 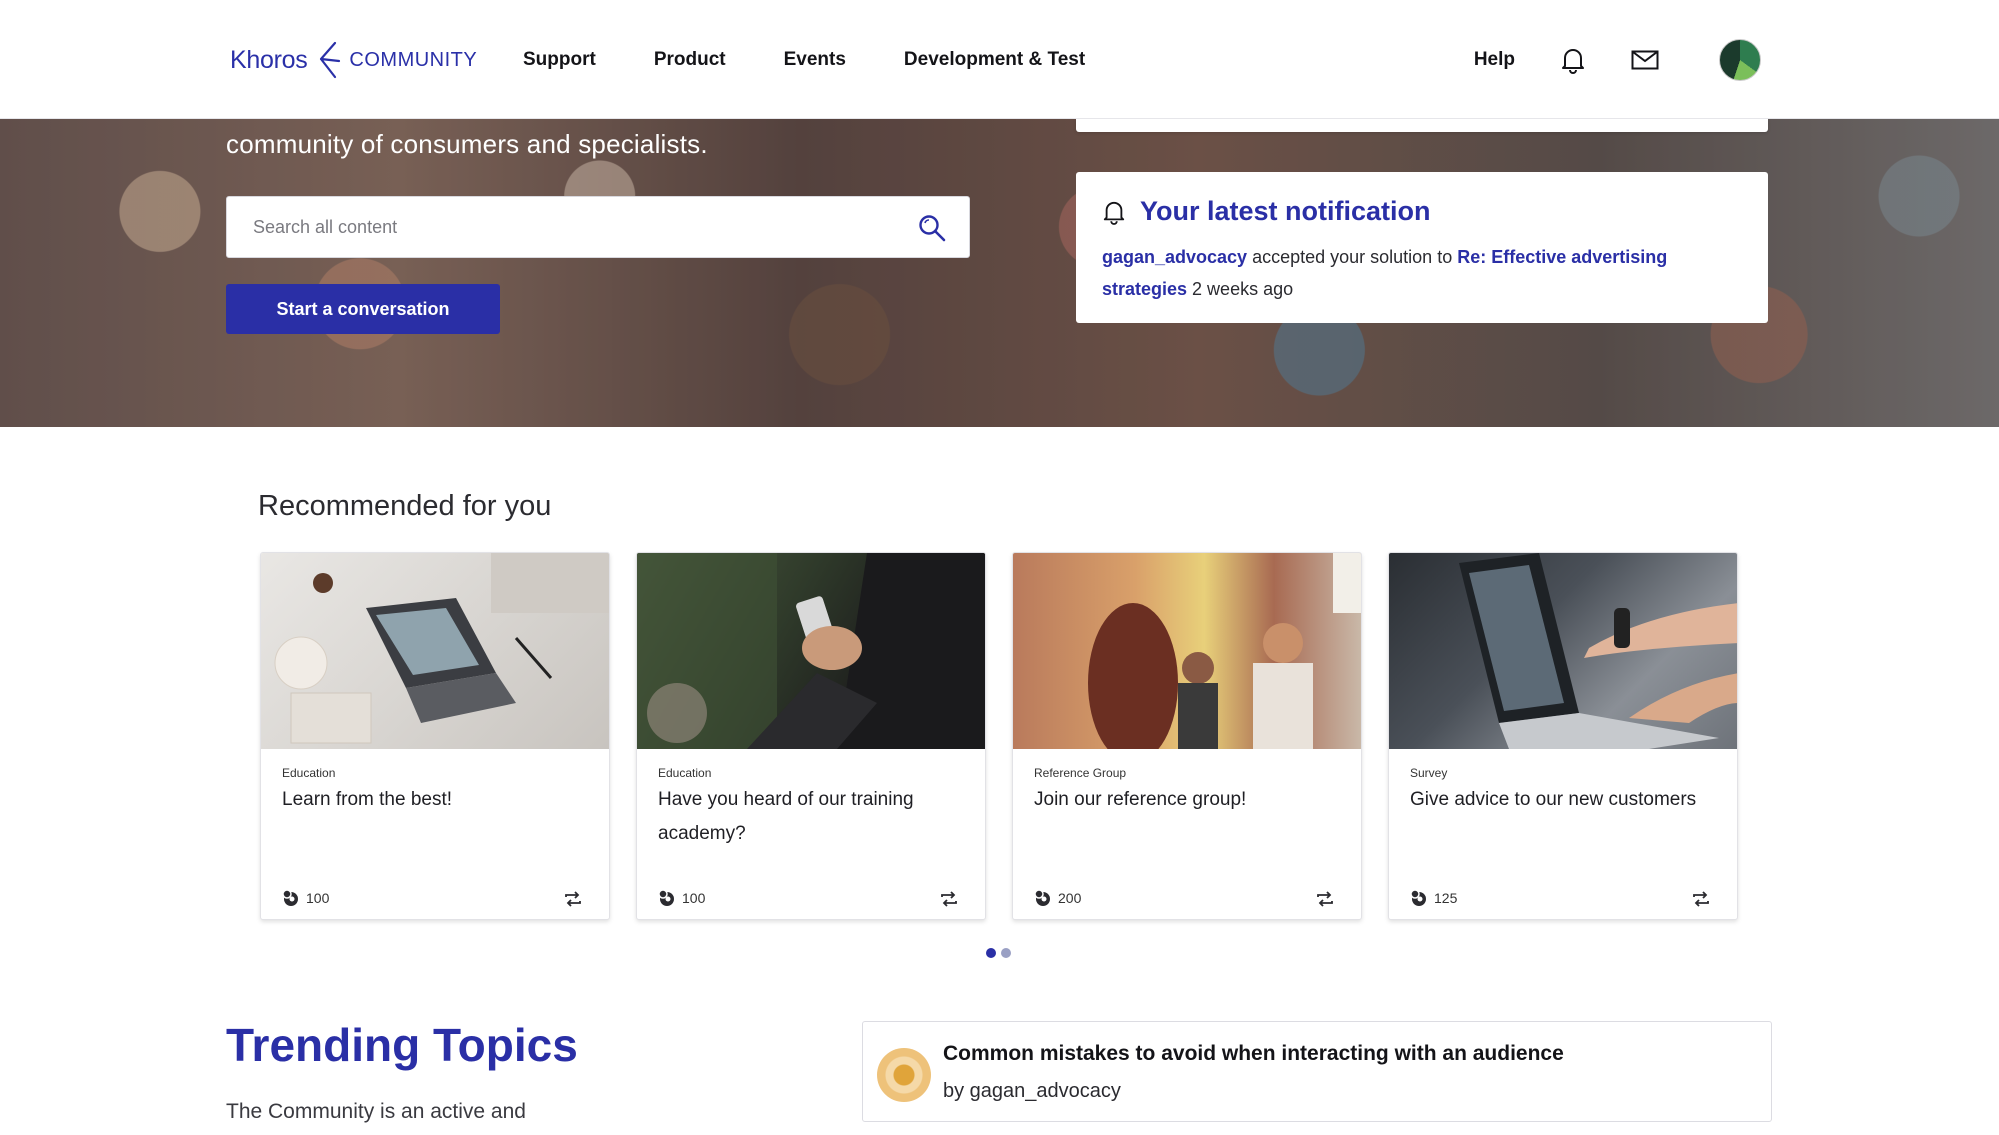 I want to click on notification-action: accepted your solution to, so click(x=1352, y=257).